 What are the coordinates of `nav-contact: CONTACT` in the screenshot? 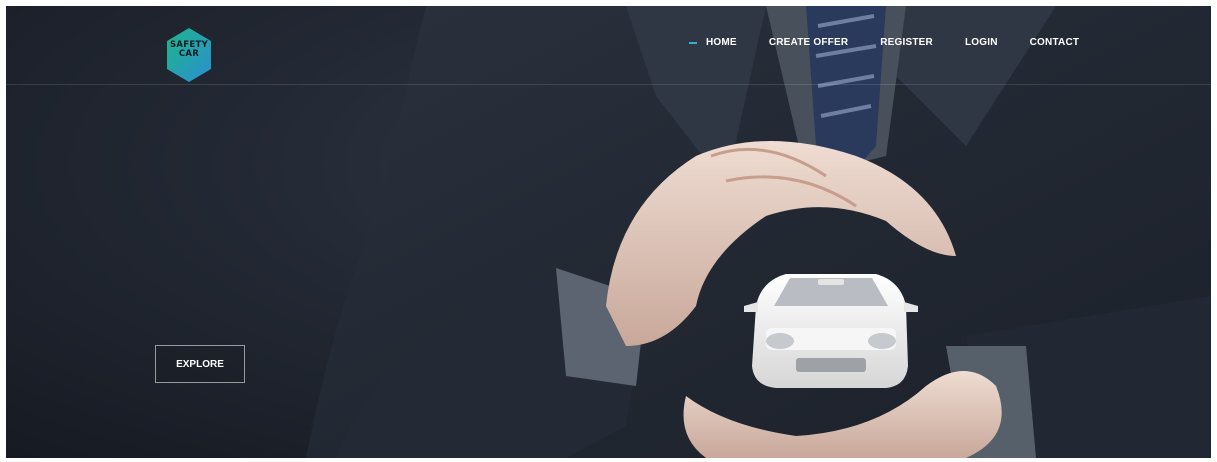 It's located at (1055, 42).